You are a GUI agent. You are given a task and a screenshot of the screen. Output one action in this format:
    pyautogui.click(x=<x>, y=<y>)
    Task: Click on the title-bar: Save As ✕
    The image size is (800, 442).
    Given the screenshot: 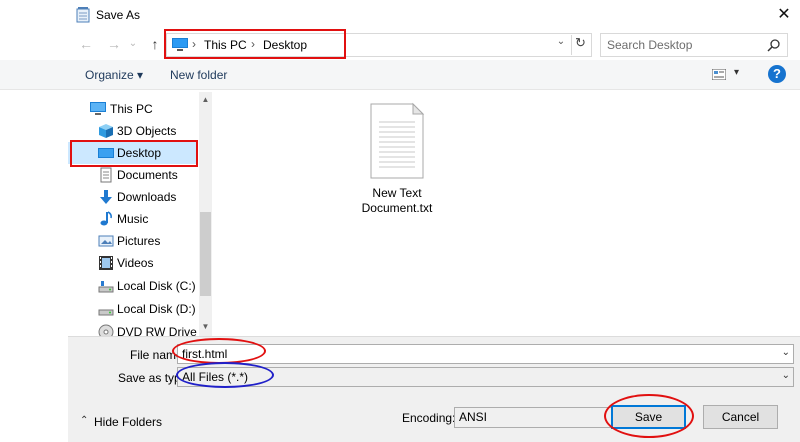 What is the action you would take?
    pyautogui.click(x=400, y=15)
    